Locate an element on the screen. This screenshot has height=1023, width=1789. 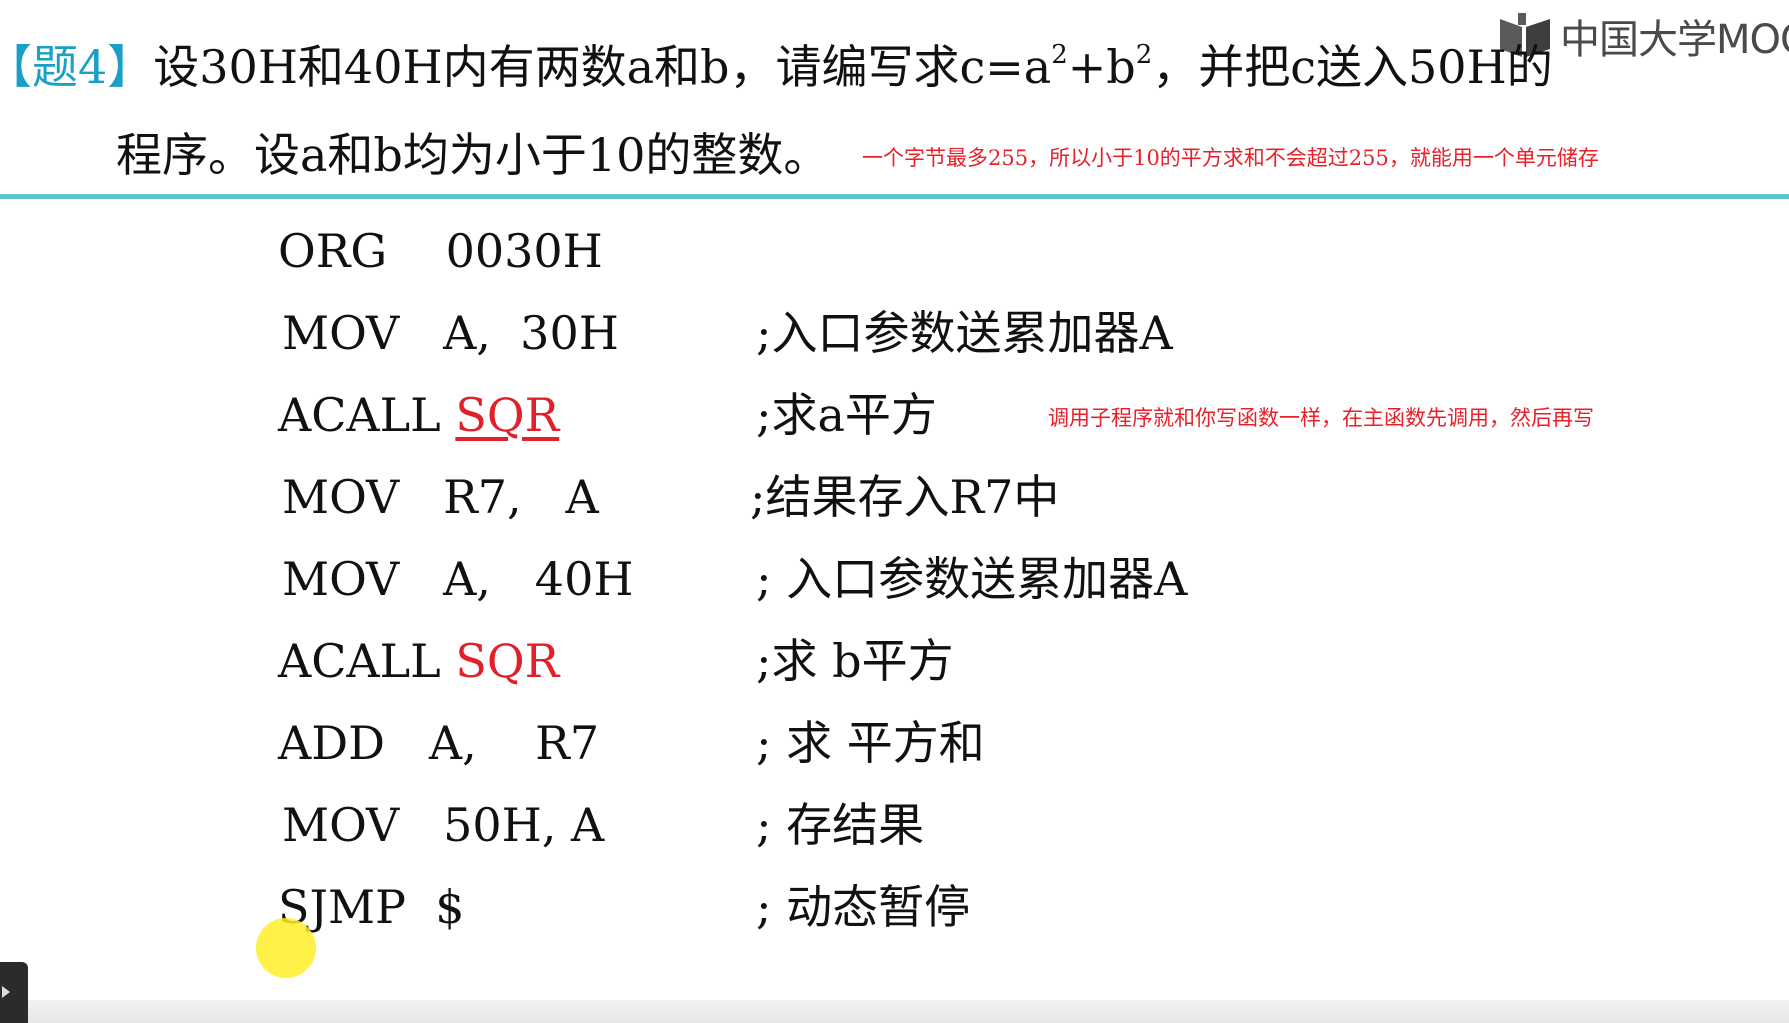
code-line-mov-a-40h: MOV A, 40H ; 入口参数送累加器A is located at coordinates (828, 586).